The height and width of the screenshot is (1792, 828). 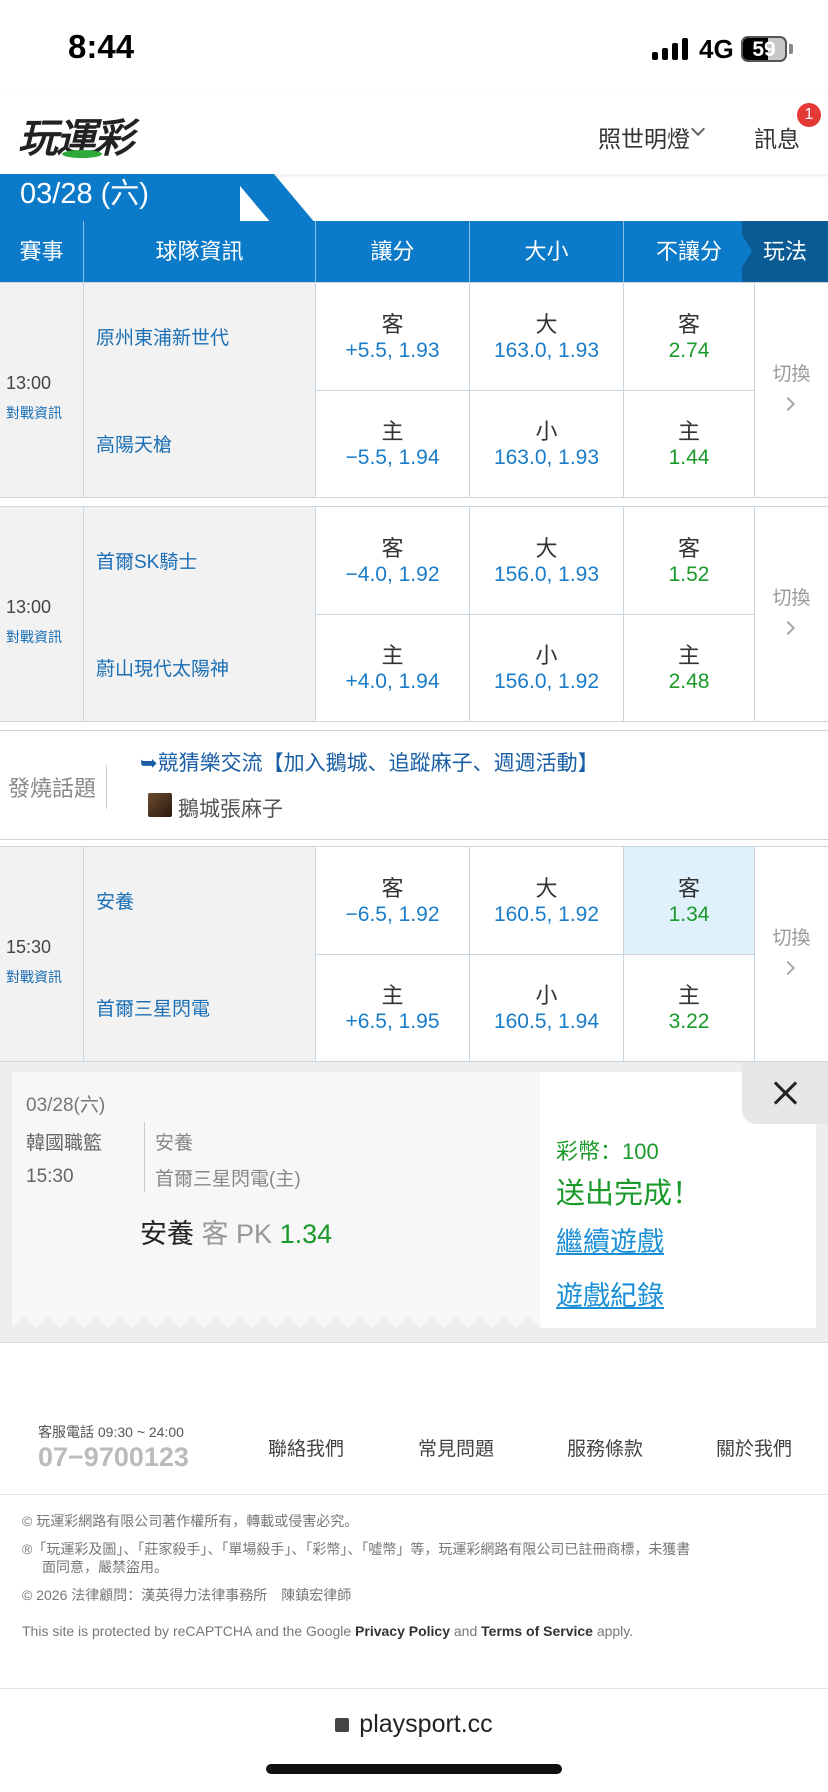 What do you see at coordinates (174, 1143) in the screenshot?
I see `ticket-team-away: 安養` at bounding box center [174, 1143].